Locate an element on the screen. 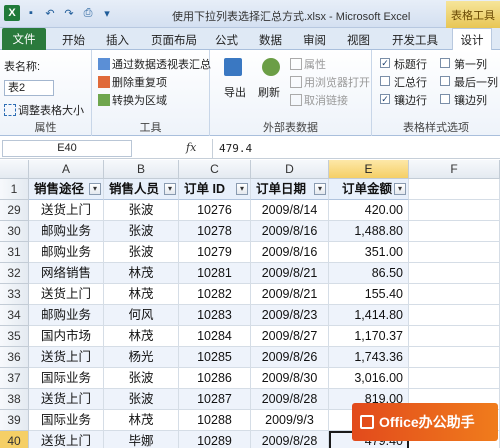 This screenshot has height=448, width=500. table-cell: 10282 is located at coordinates (215, 294).